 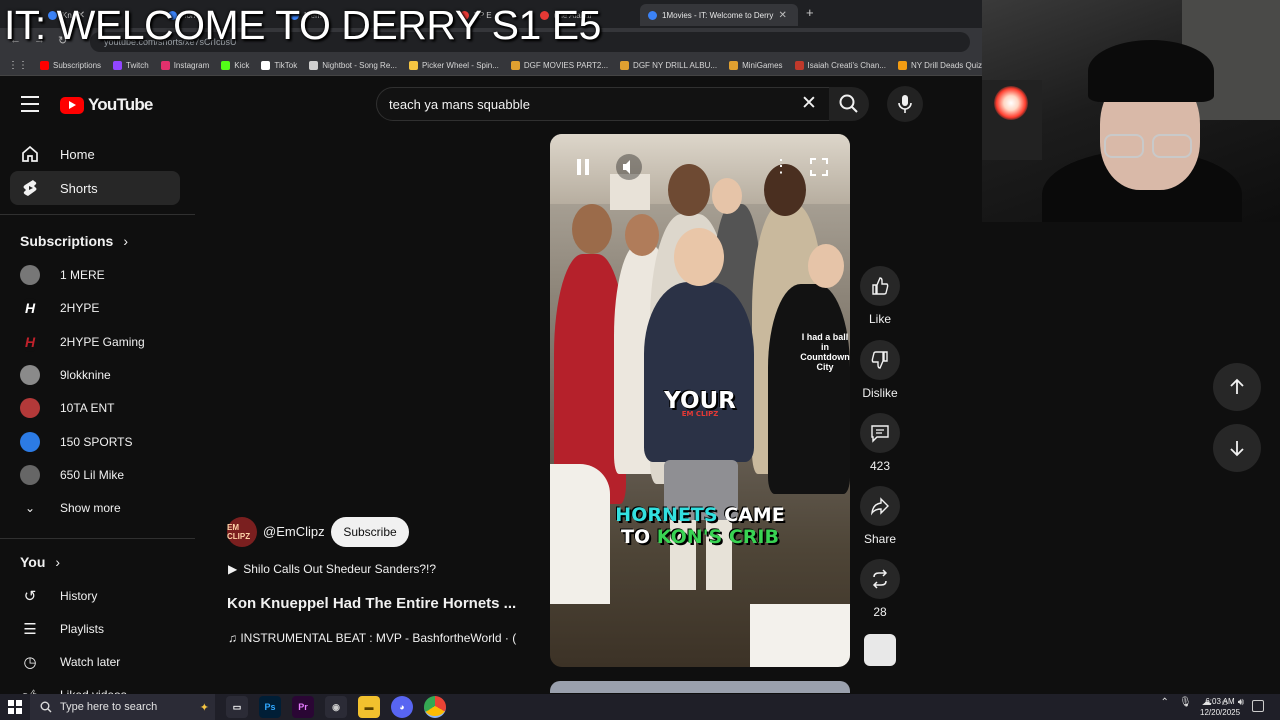 What do you see at coordinates (719, 15) in the screenshot?
I see `browser-tab-active: 1Movies - IT: Welcome to Derry ✕` at bounding box center [719, 15].